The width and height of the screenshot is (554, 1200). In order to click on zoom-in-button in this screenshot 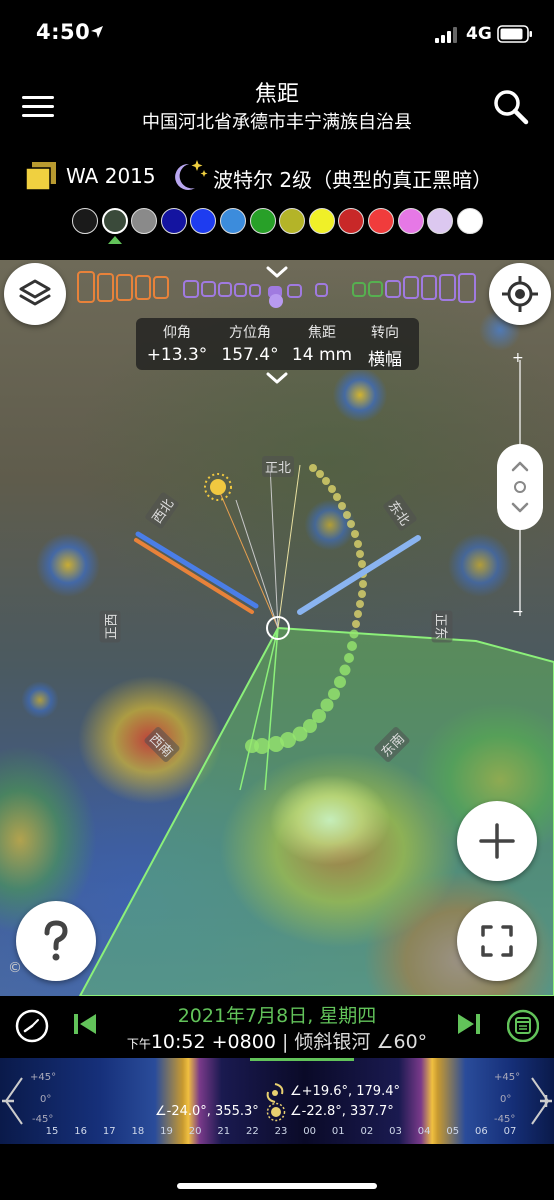, I will do `click(497, 841)`.